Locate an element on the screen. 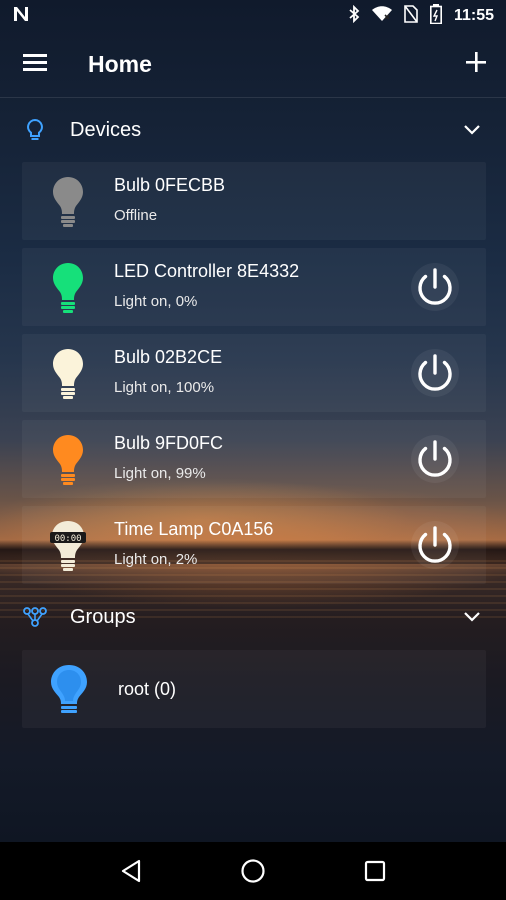 This screenshot has height=900, width=506. device-name: Bulb 9FD0FC is located at coordinates (169, 443).